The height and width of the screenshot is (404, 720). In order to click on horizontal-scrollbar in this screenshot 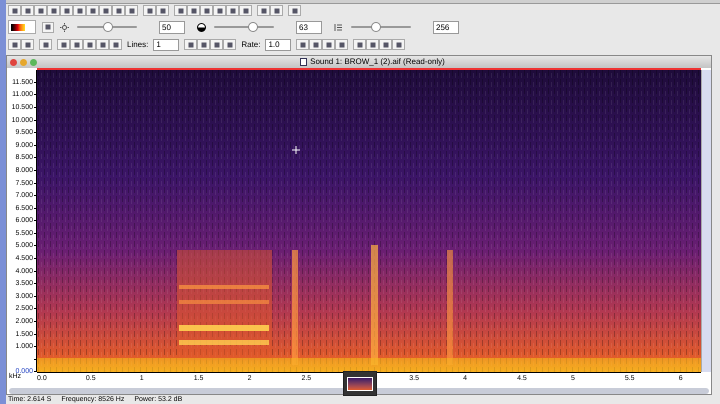, I will do `click(359, 391)`.